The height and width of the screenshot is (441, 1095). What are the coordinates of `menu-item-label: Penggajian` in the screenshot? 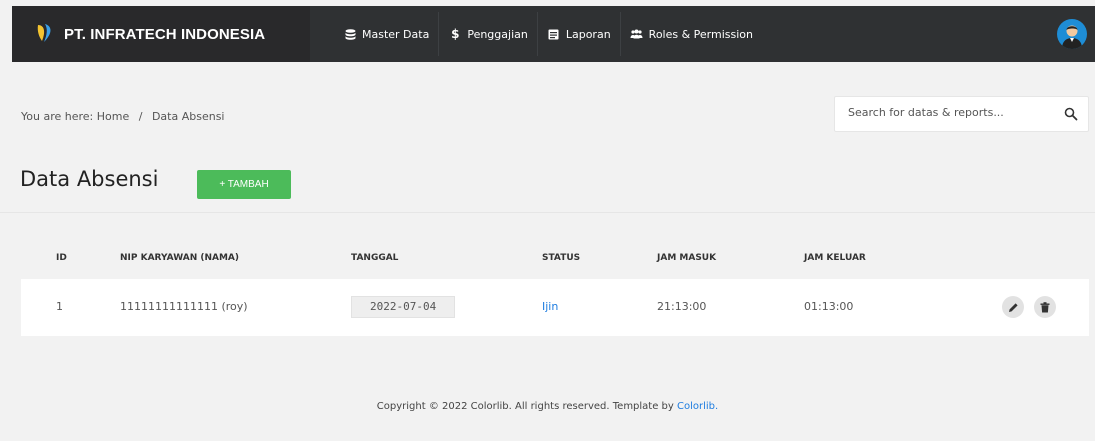 It's located at (497, 34).